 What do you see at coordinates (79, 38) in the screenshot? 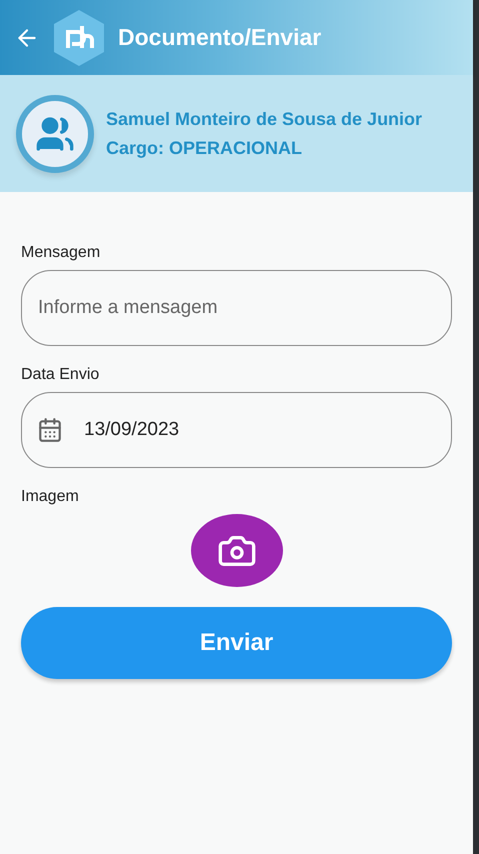
I see `logo-icon` at bounding box center [79, 38].